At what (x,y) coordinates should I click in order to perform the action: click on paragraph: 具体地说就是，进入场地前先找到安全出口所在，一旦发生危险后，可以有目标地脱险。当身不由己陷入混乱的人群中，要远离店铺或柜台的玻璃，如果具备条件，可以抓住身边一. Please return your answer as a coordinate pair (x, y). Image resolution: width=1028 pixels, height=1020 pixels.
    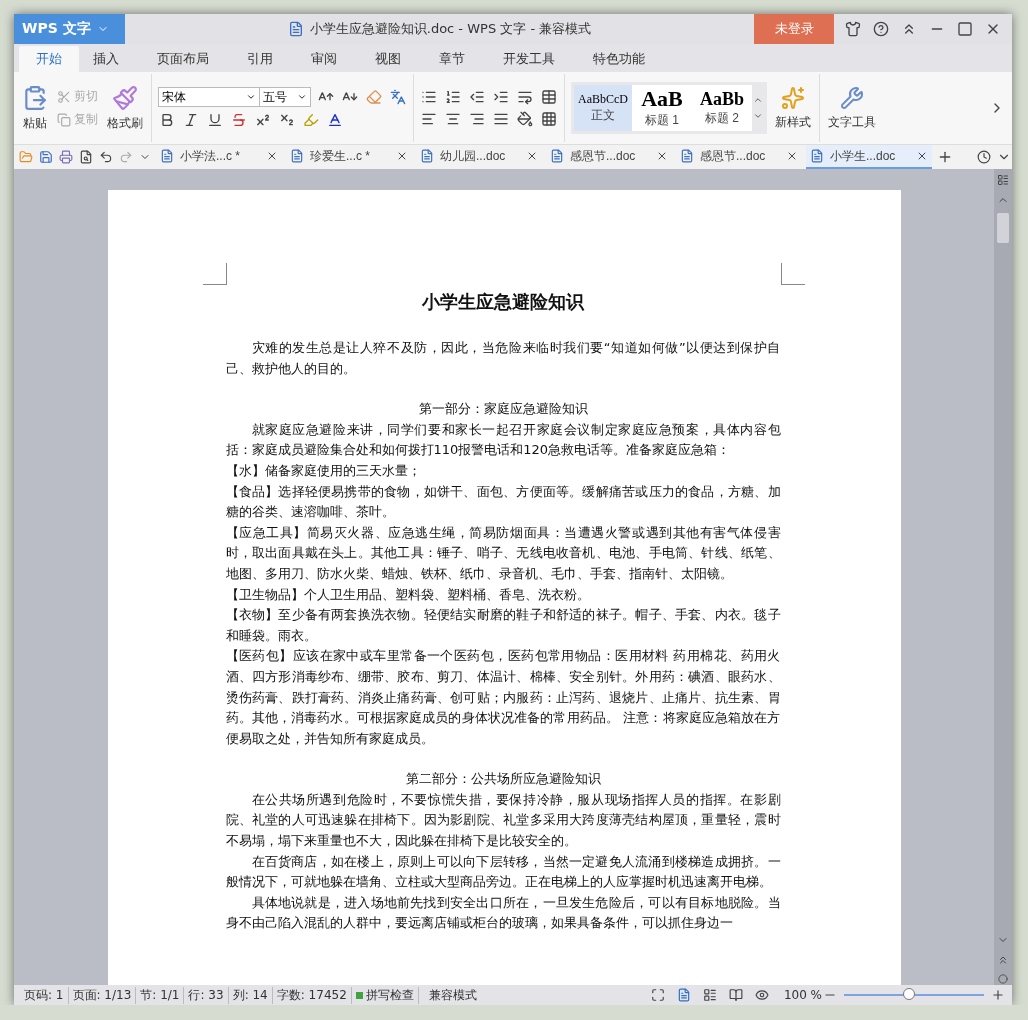
    Looking at the image, I should click on (503, 913).